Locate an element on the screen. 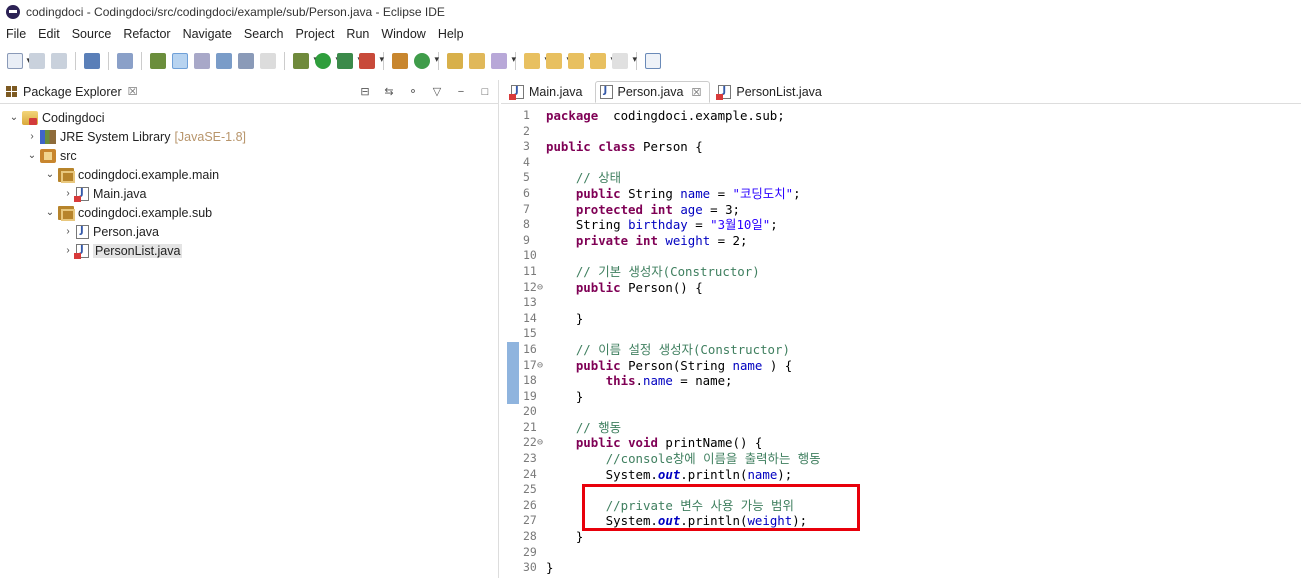 This screenshot has height=578, width=1301. menu-edit: Edit is located at coordinates (49, 34).